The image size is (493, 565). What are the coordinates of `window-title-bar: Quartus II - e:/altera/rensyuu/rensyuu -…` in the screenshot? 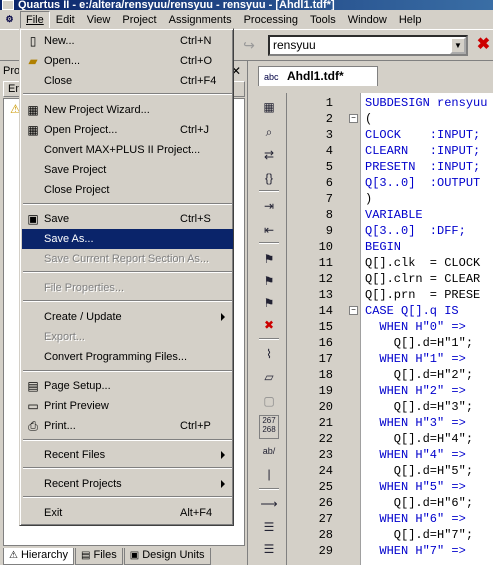 It's located at (246, 5).